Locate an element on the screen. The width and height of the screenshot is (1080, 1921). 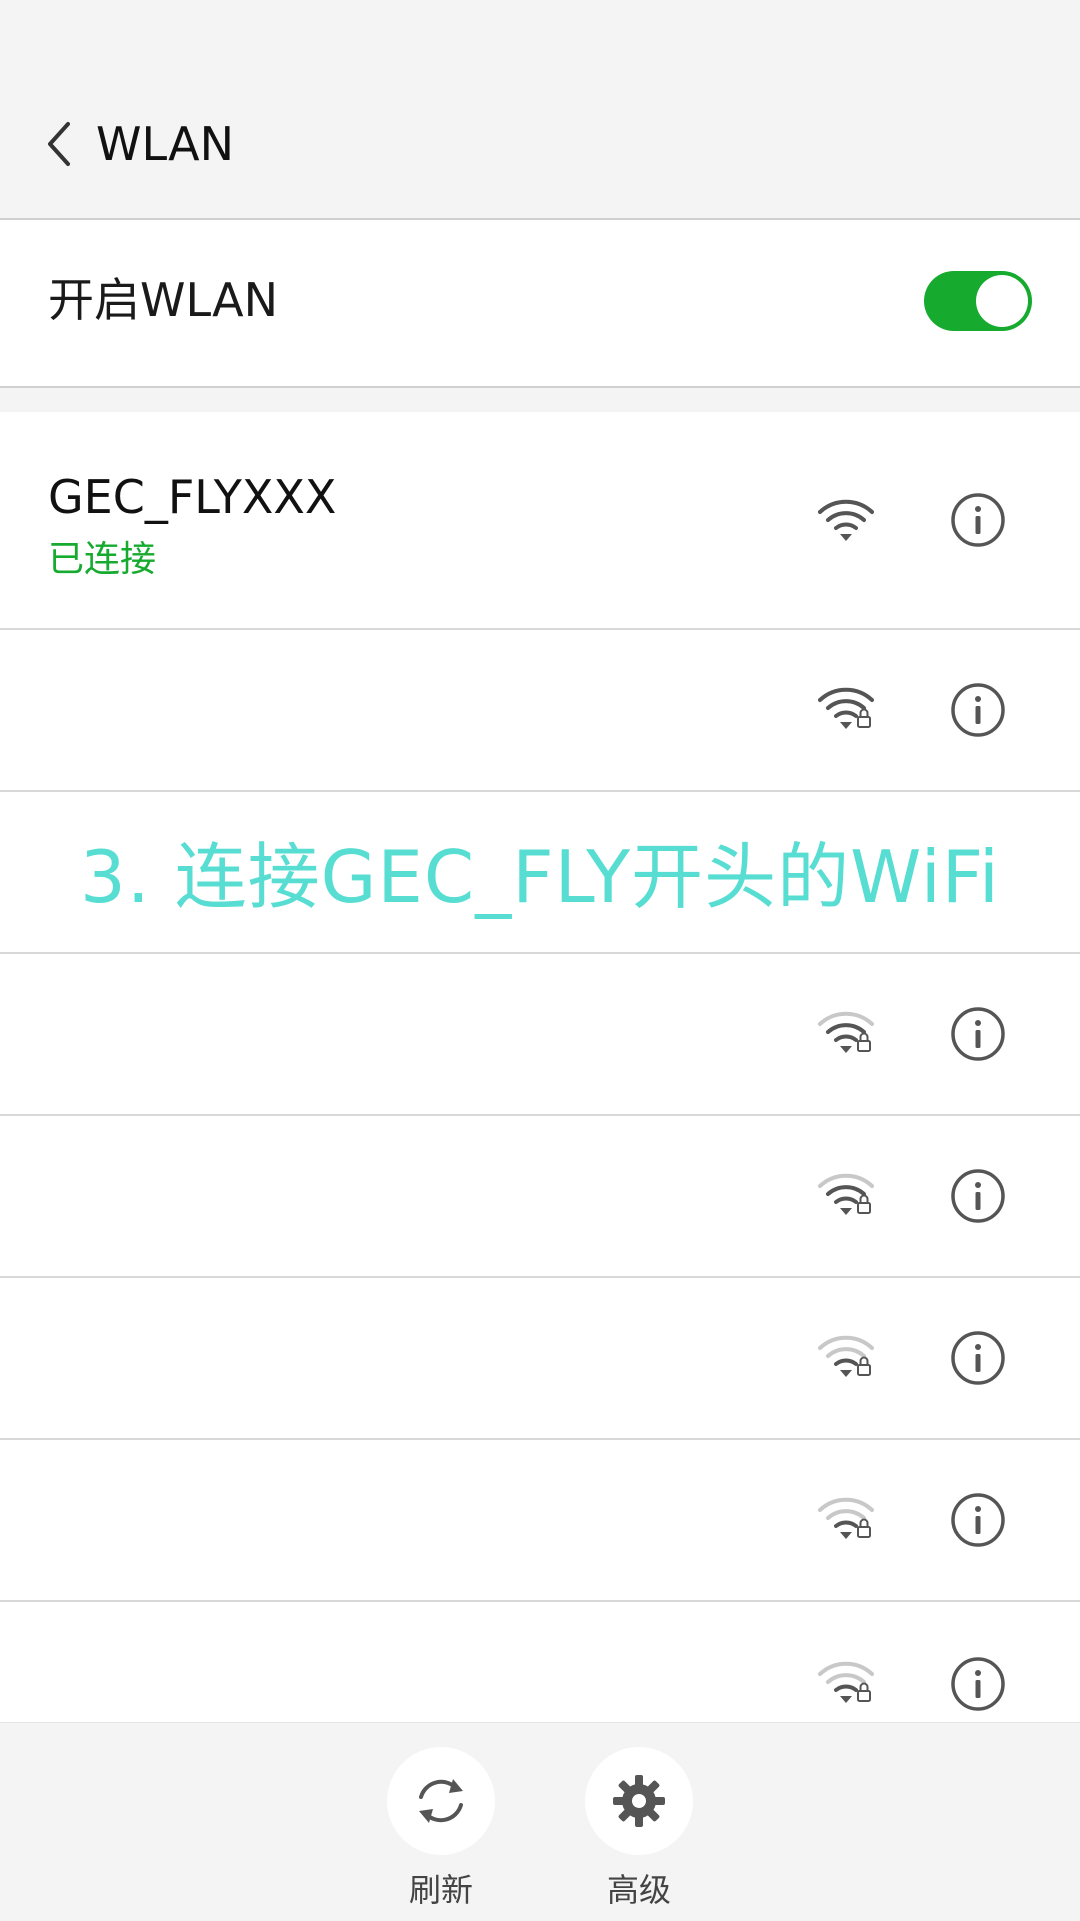
wlan-toggle-switch is located at coordinates (978, 301).